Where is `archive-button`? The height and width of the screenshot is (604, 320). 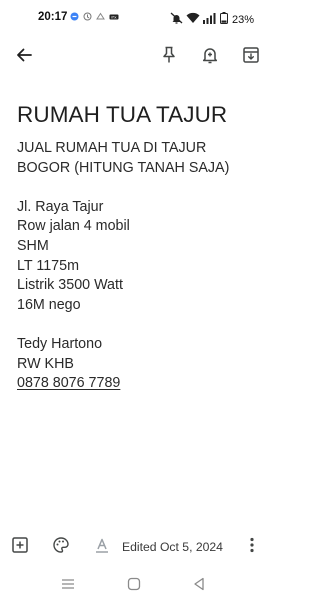
archive-button is located at coordinates (251, 57).